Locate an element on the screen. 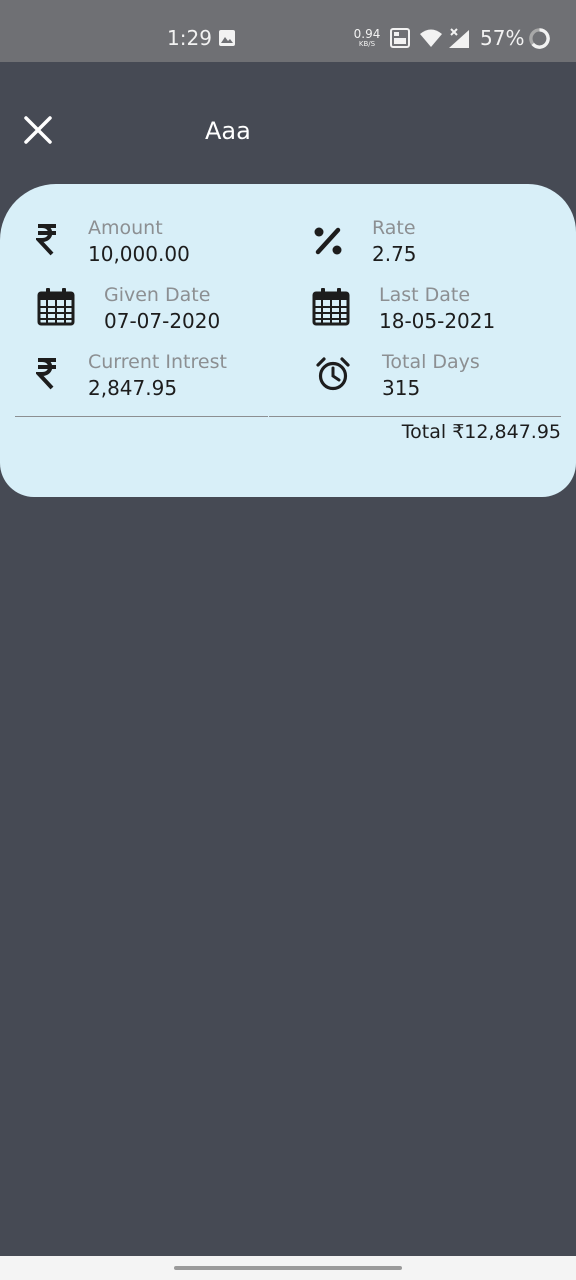 The height and width of the screenshot is (1280, 576). wifi-icon is located at coordinates (431, 38).